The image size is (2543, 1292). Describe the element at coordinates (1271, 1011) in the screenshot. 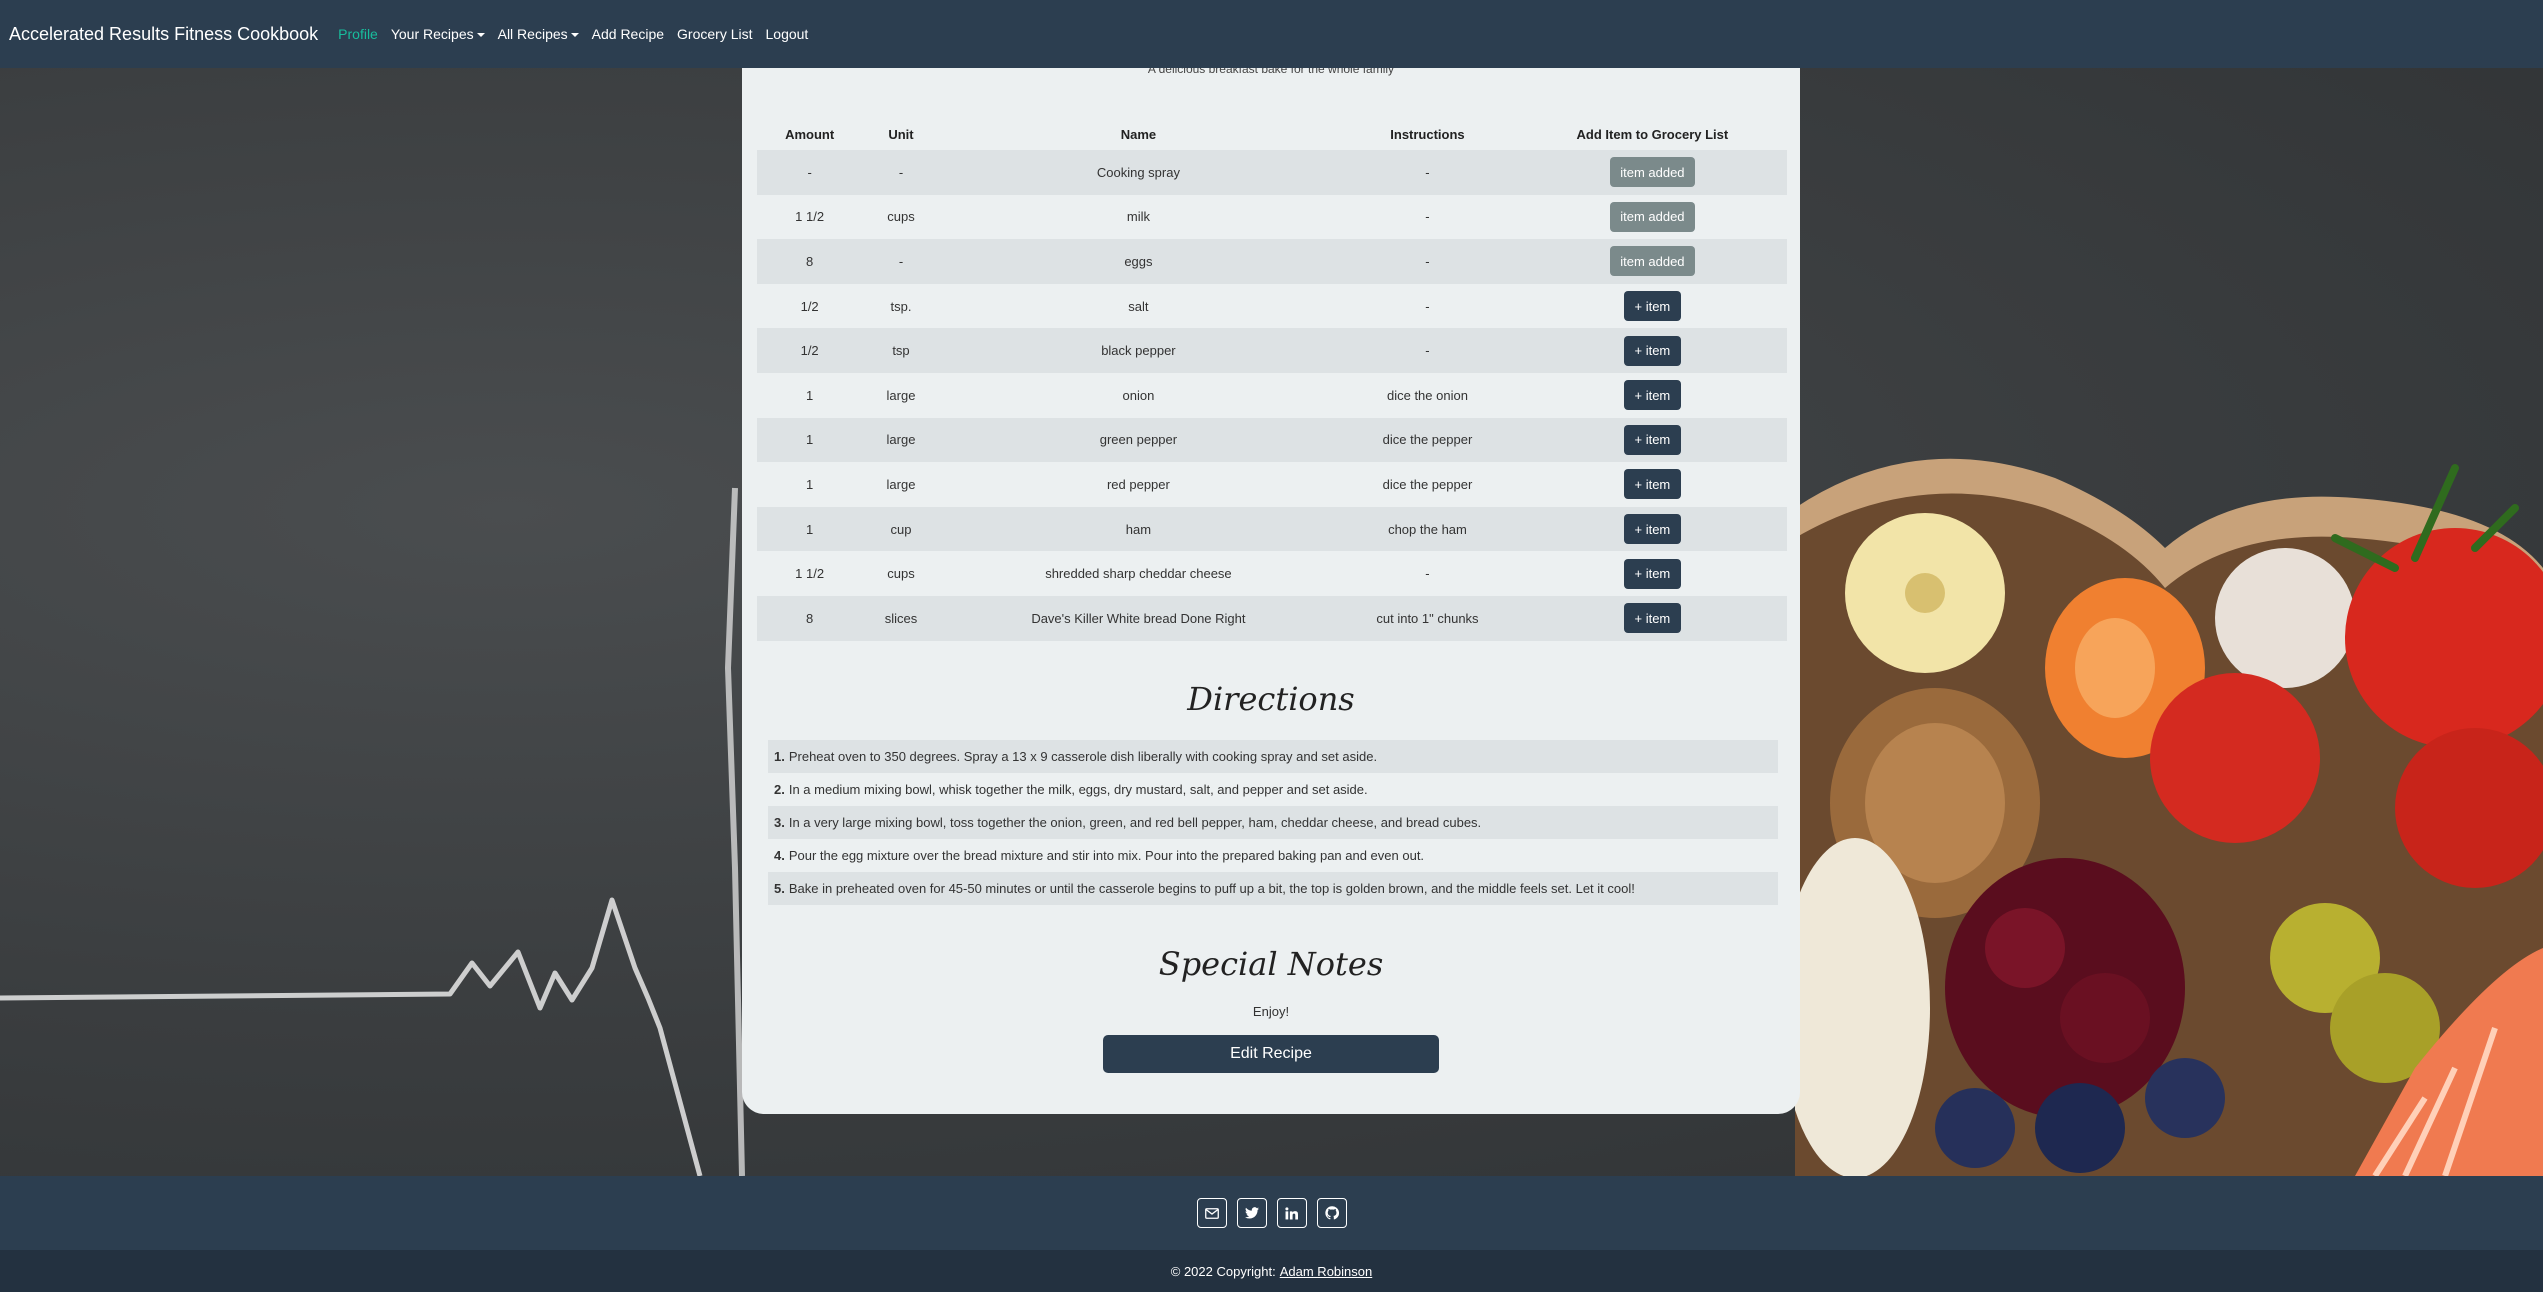

I see `special-notes-text: Enjoy!` at that location.